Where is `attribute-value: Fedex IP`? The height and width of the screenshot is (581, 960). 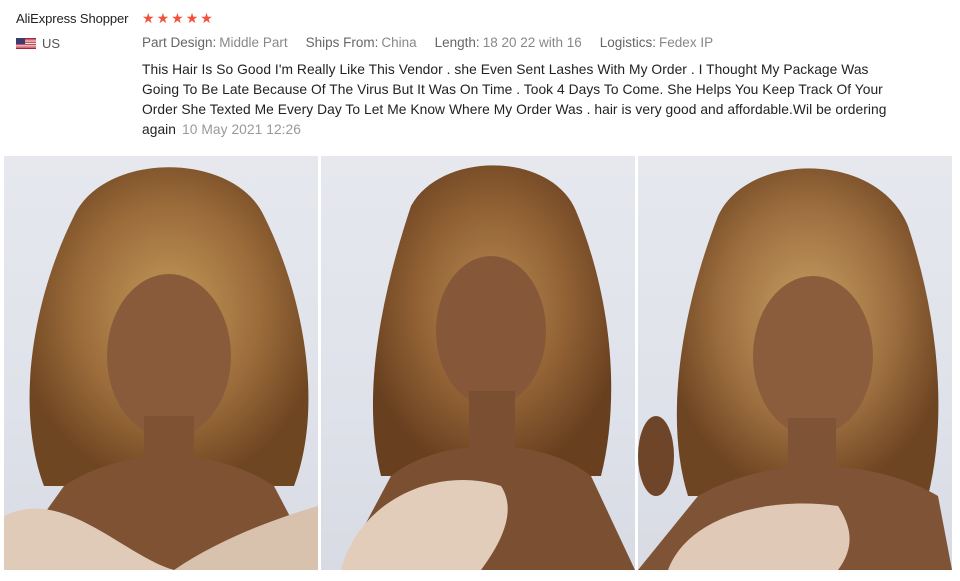
attribute-value: Fedex IP is located at coordinates (686, 42).